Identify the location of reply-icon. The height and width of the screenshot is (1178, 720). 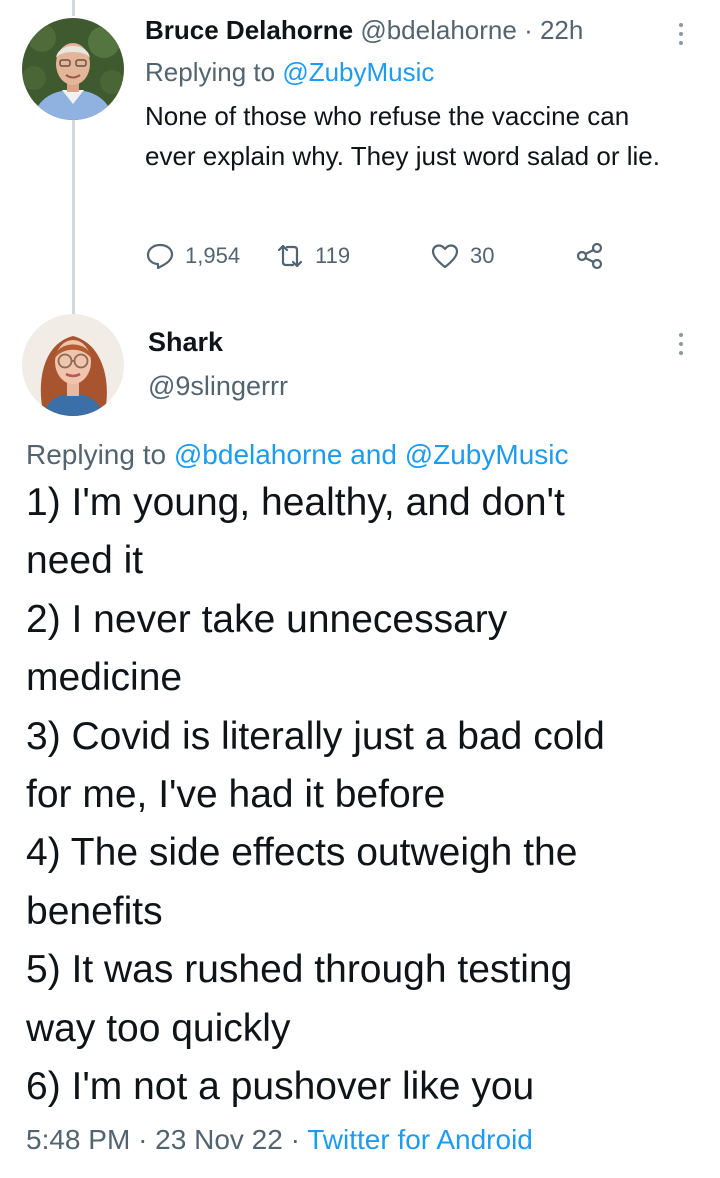
(160, 256).